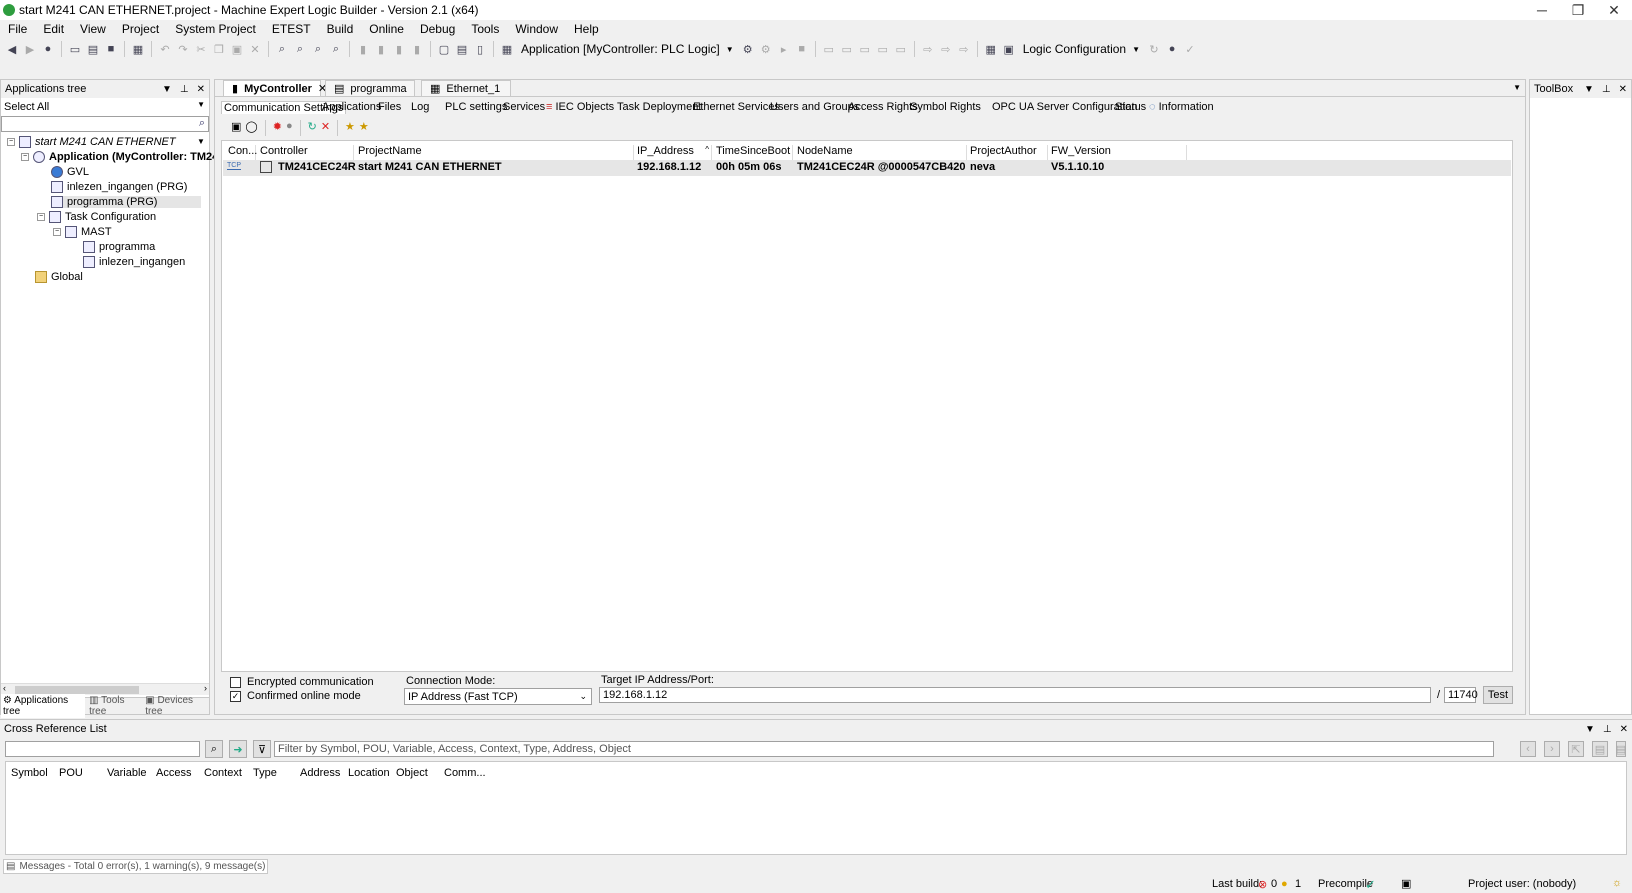 This screenshot has height=893, width=1632. What do you see at coordinates (17, 29) in the screenshot?
I see `menu-file: File` at bounding box center [17, 29].